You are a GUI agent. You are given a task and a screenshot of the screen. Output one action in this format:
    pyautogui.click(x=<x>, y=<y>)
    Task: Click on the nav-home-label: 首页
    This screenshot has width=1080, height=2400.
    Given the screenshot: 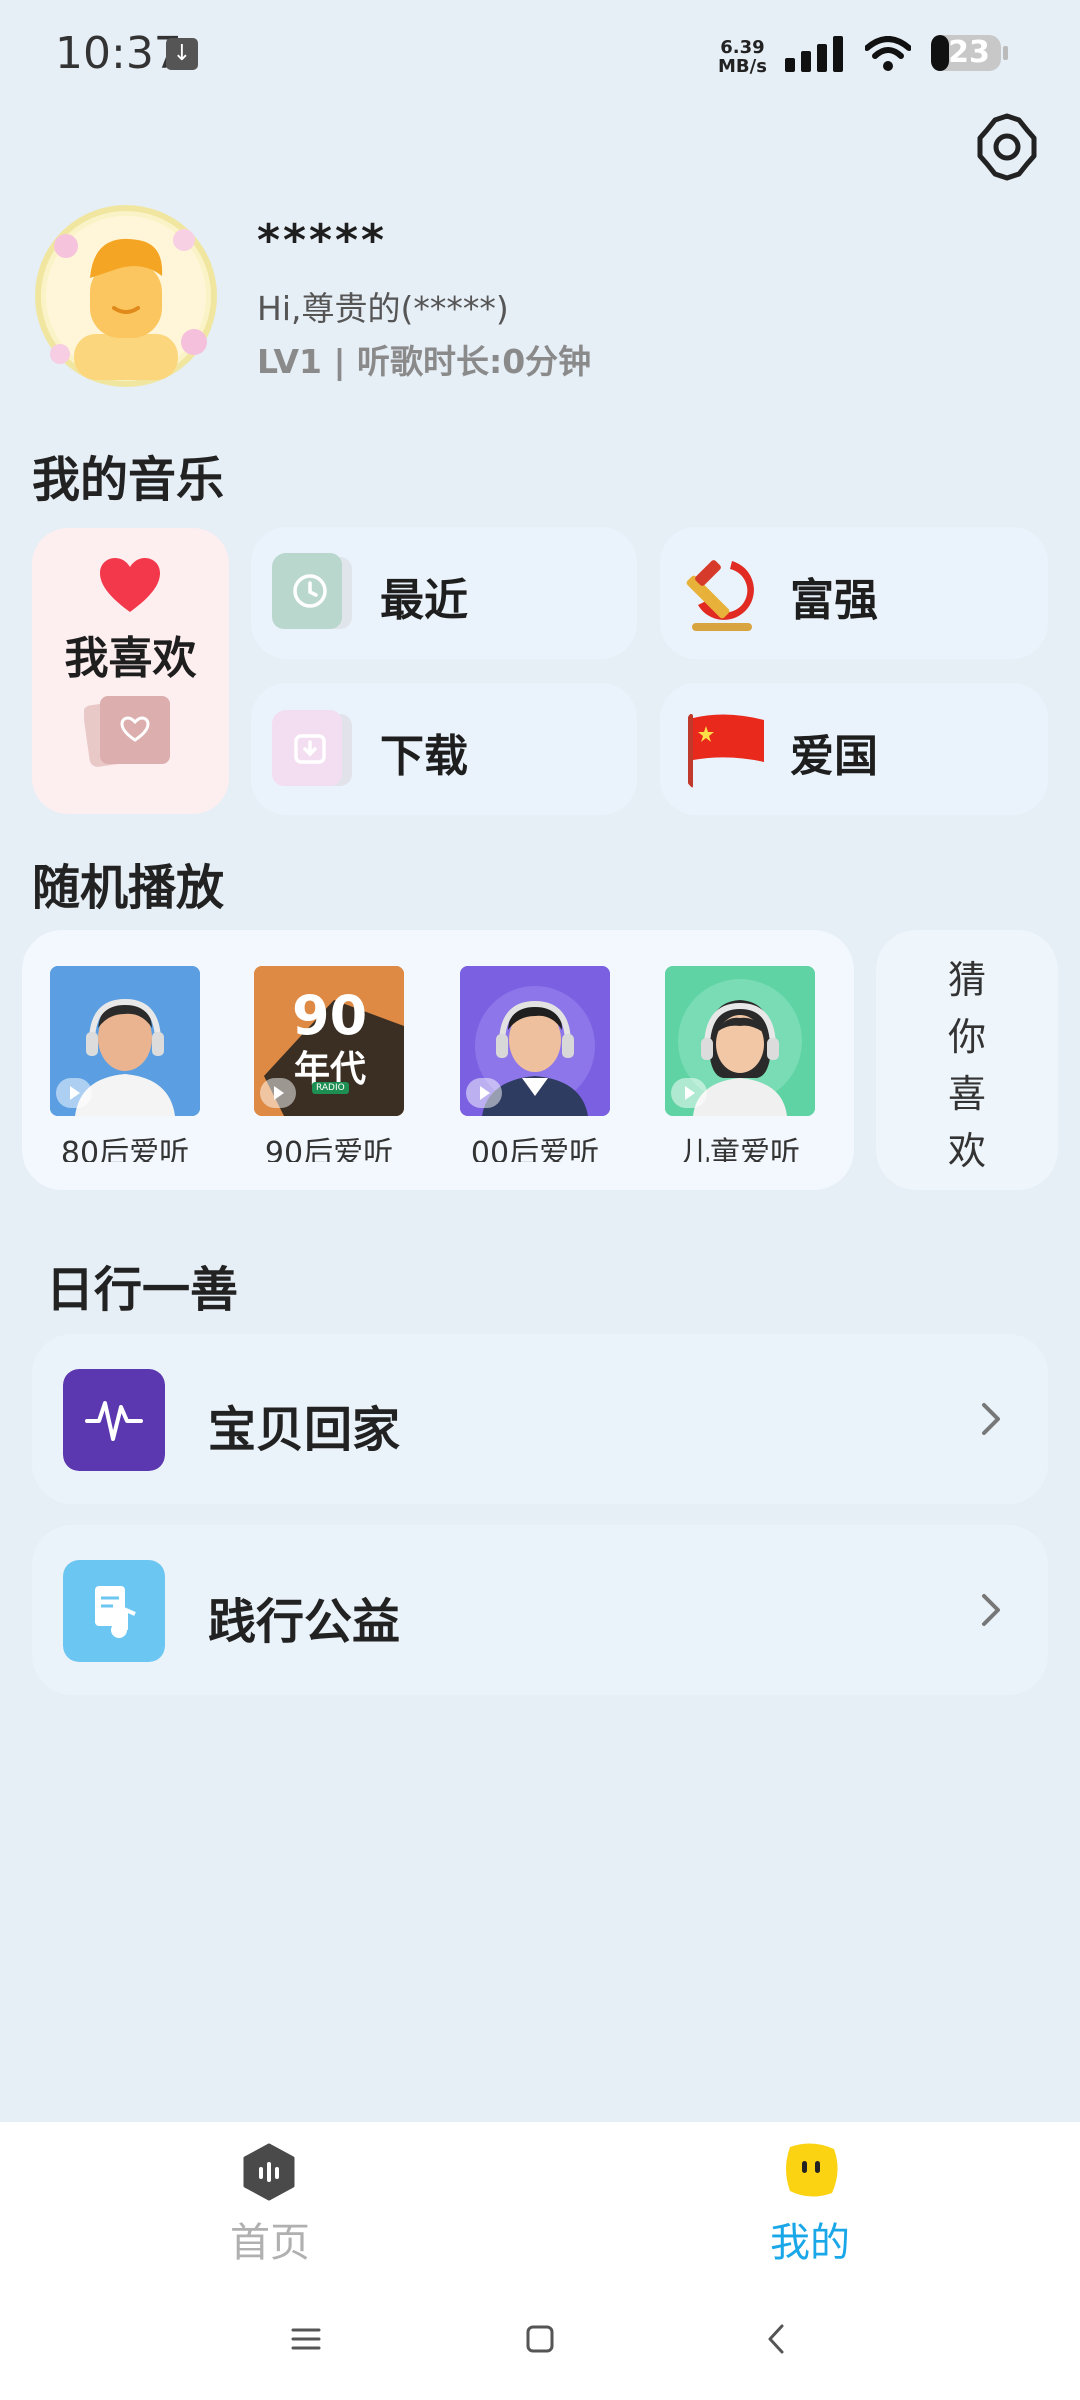 What is the action you would take?
    pyautogui.click(x=270, y=2239)
    